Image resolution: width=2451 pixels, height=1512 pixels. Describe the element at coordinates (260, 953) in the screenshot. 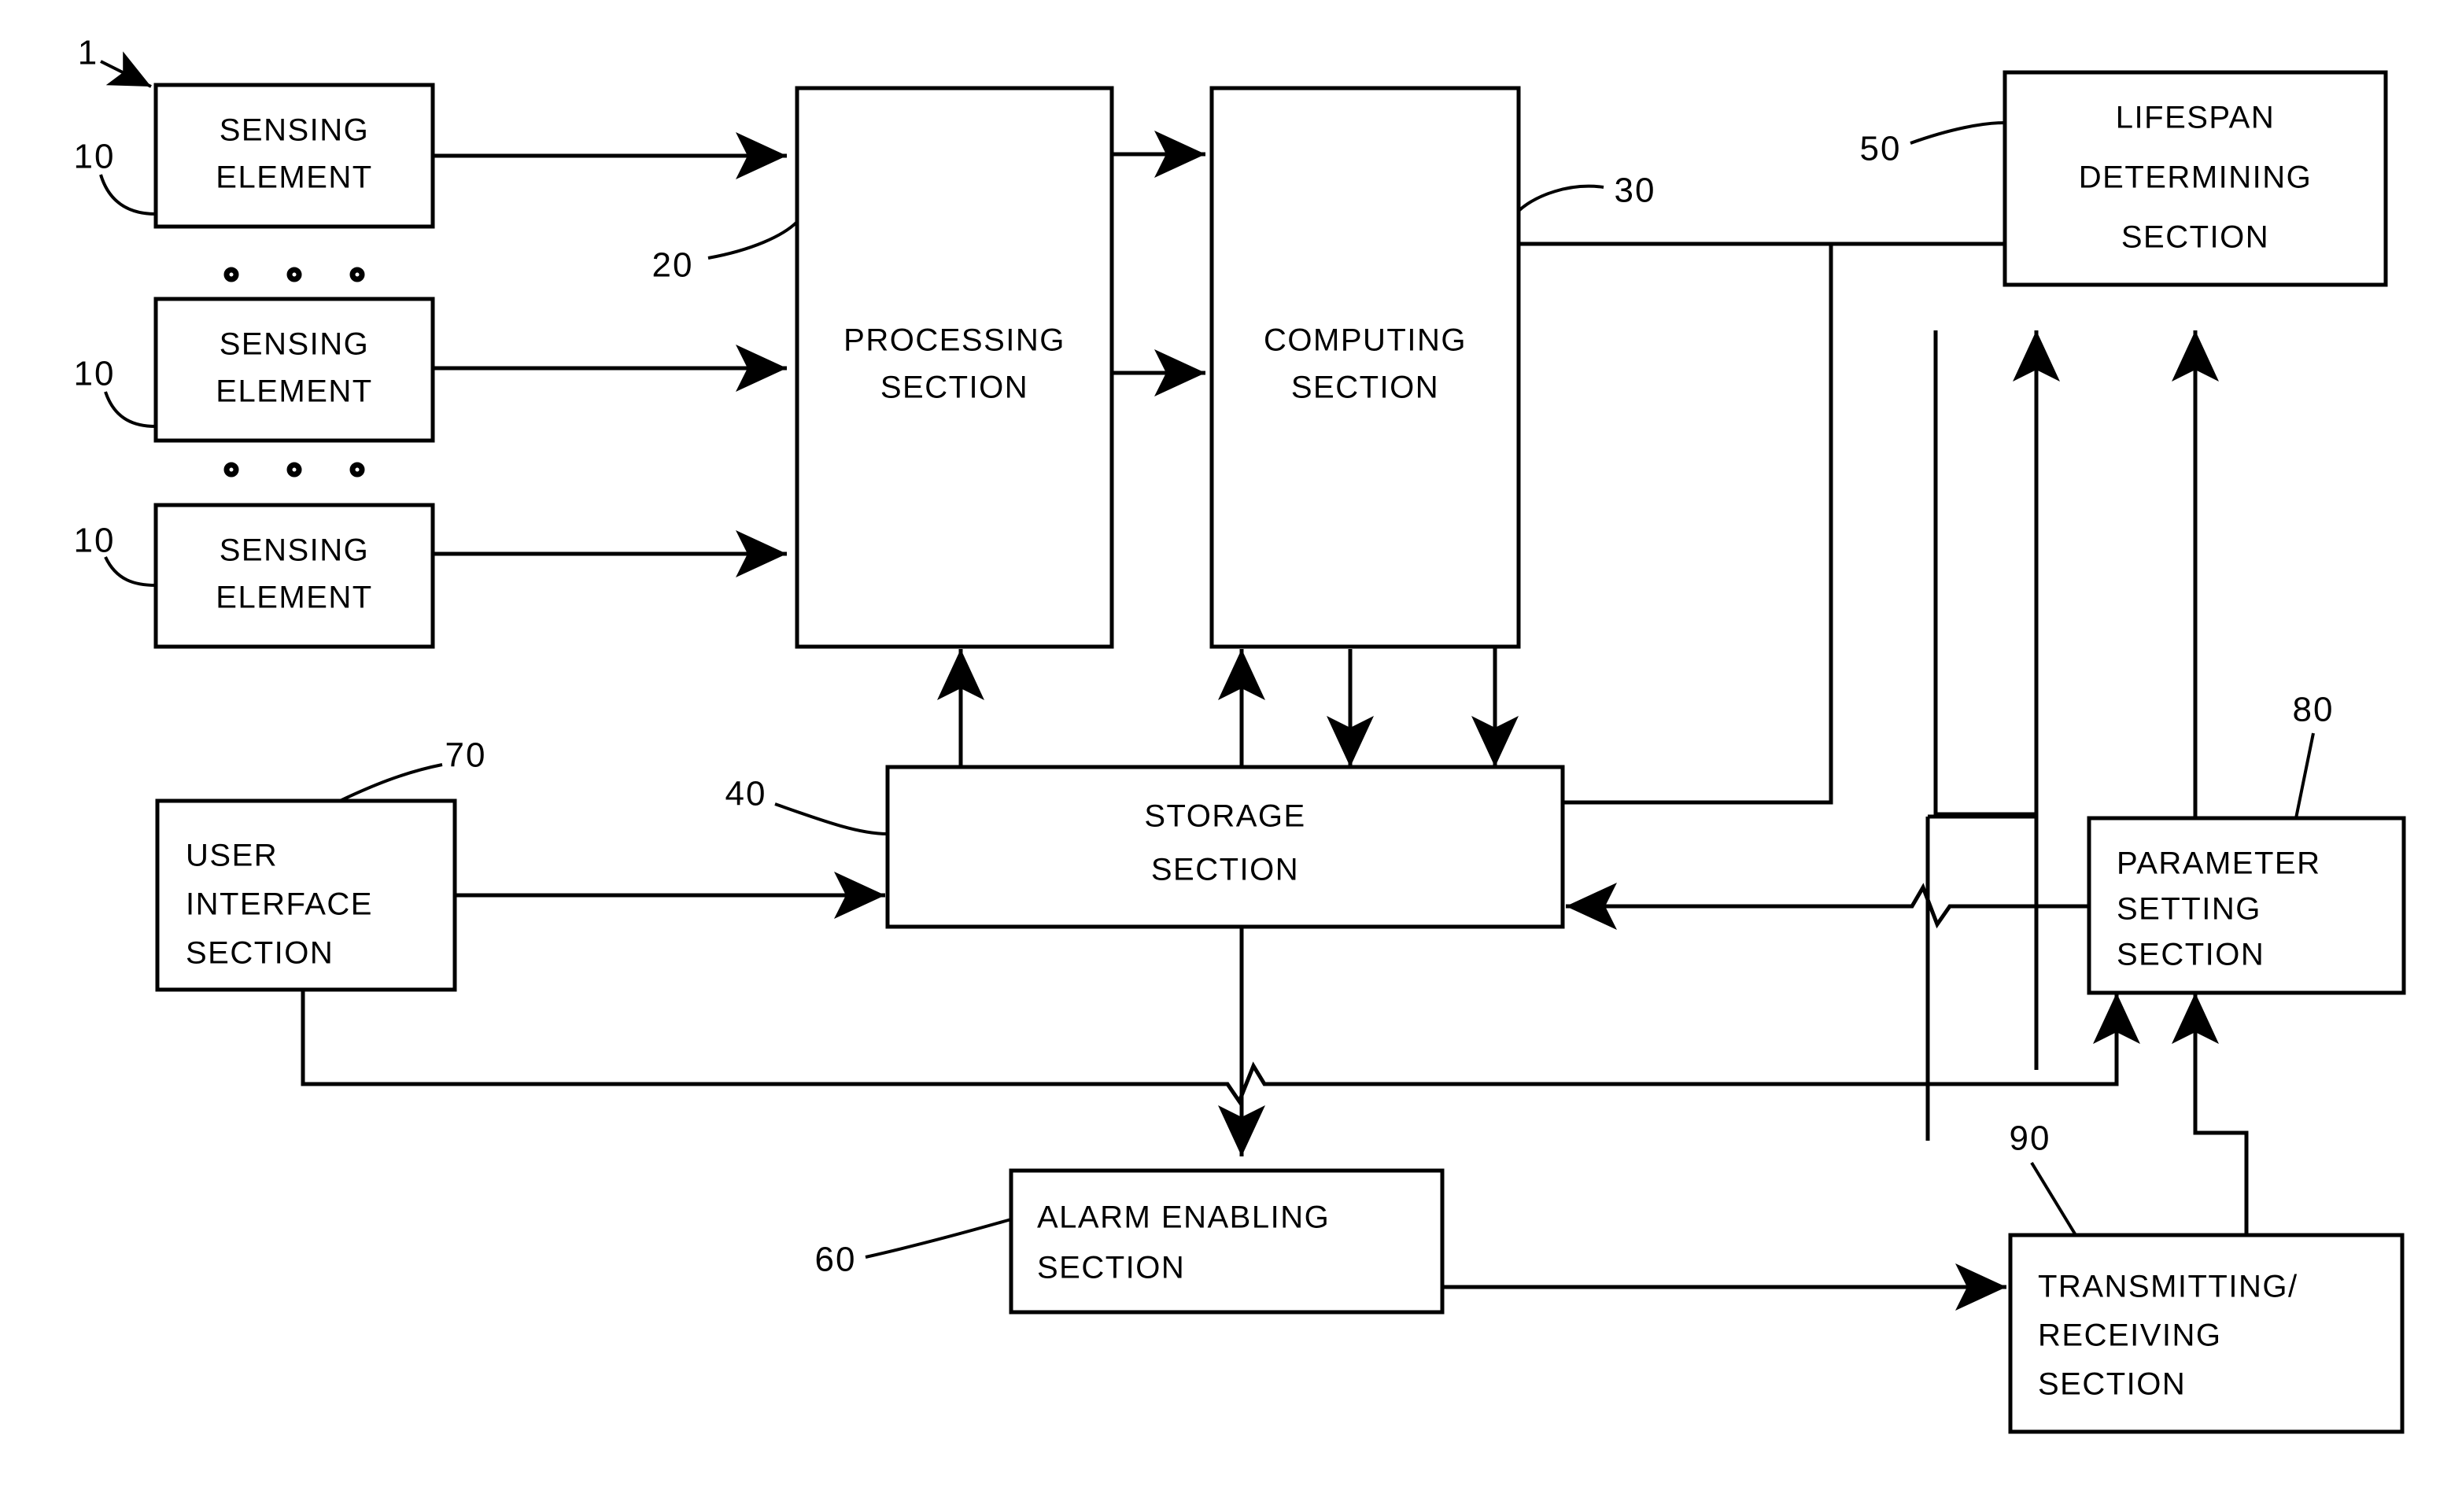

I see `block-user-interface-section-line3: SECTION` at that location.